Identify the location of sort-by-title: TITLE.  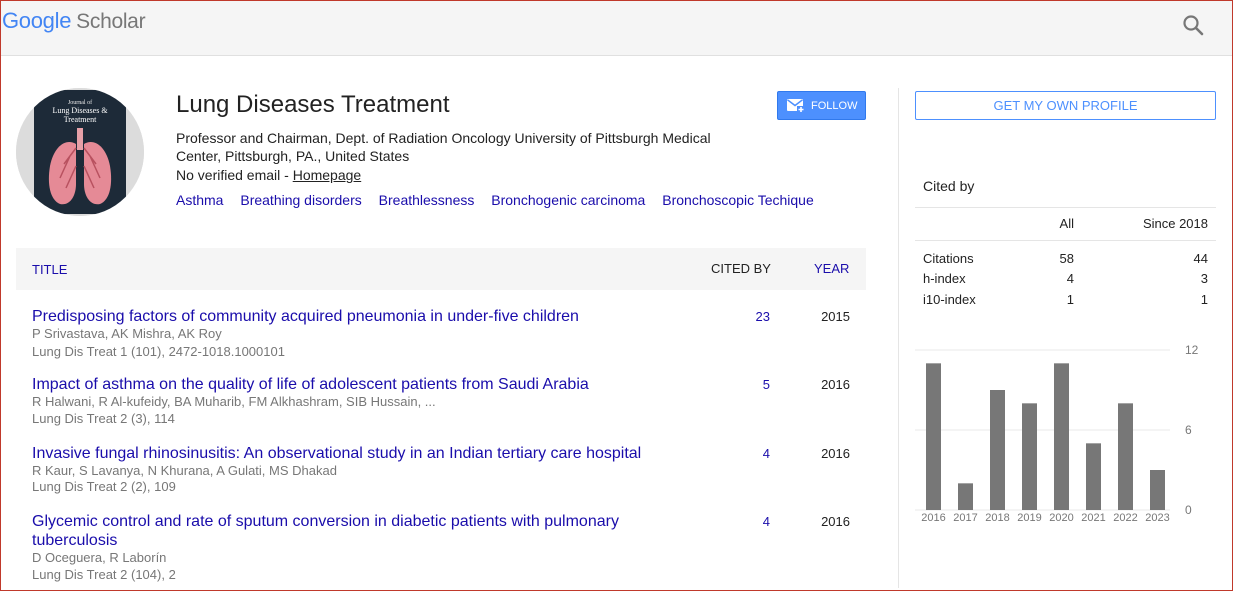
(49, 269).